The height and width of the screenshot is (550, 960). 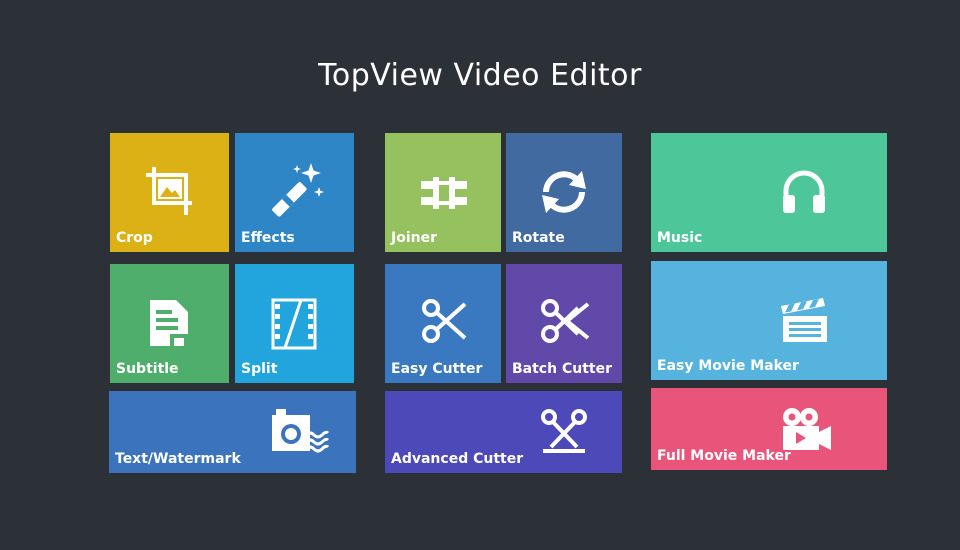 I want to click on split-label: Split, so click(x=259, y=369).